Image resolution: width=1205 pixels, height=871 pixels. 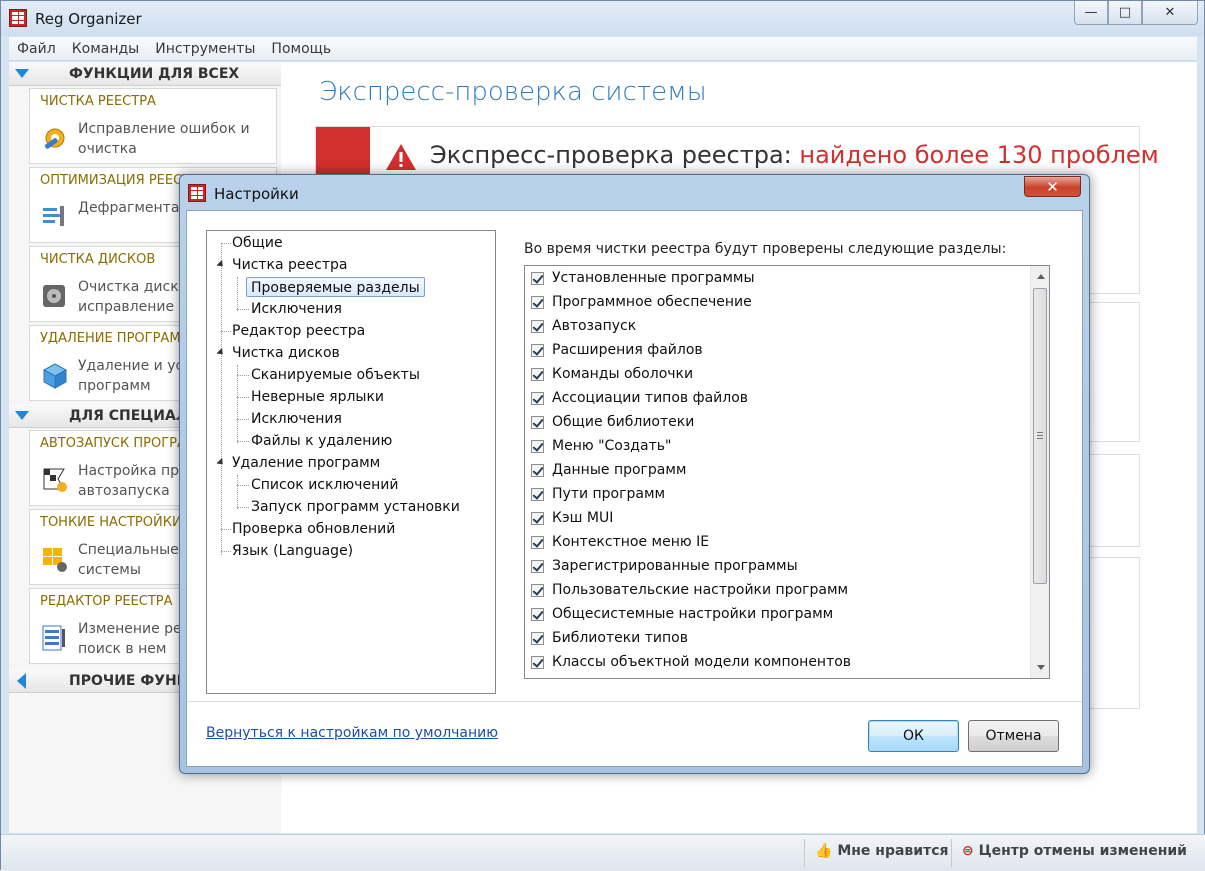 What do you see at coordinates (321, 441) in the screenshot?
I see `tree-item-files-to-delete: Файлы к удалению` at bounding box center [321, 441].